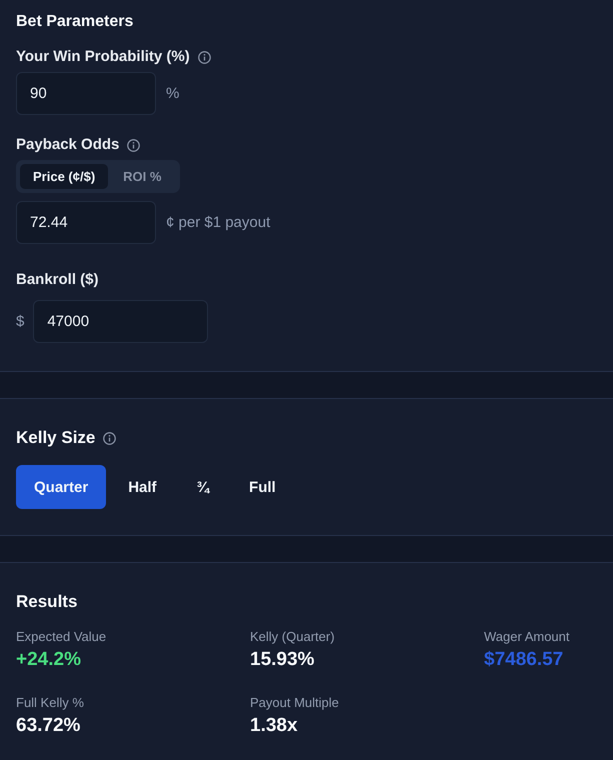 Image resolution: width=613 pixels, height=760 pixels. Describe the element at coordinates (103, 57) in the screenshot. I see `field-label: Your Win Probability (%)` at that location.